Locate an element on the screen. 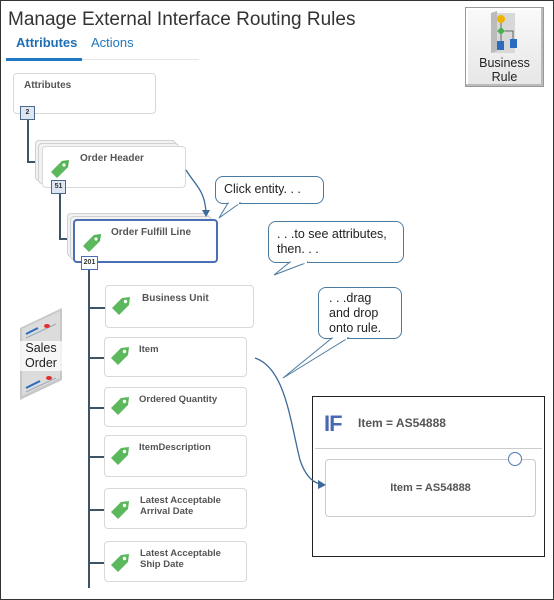  business-rule-label-line1: Business is located at coordinates (504, 63).